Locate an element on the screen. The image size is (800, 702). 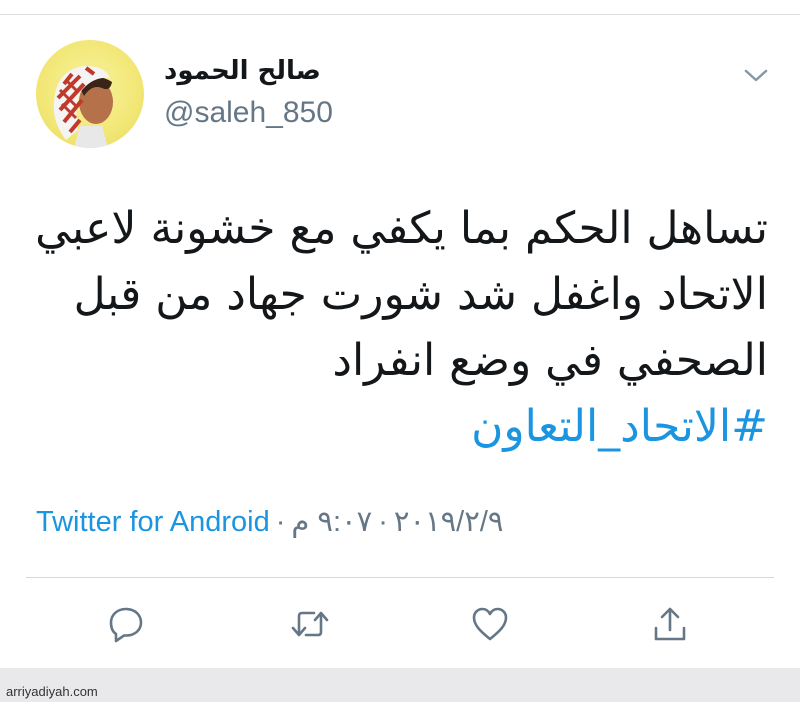
tweet-date: ٢٠١٩/٢/٩ is located at coordinates (448, 522).